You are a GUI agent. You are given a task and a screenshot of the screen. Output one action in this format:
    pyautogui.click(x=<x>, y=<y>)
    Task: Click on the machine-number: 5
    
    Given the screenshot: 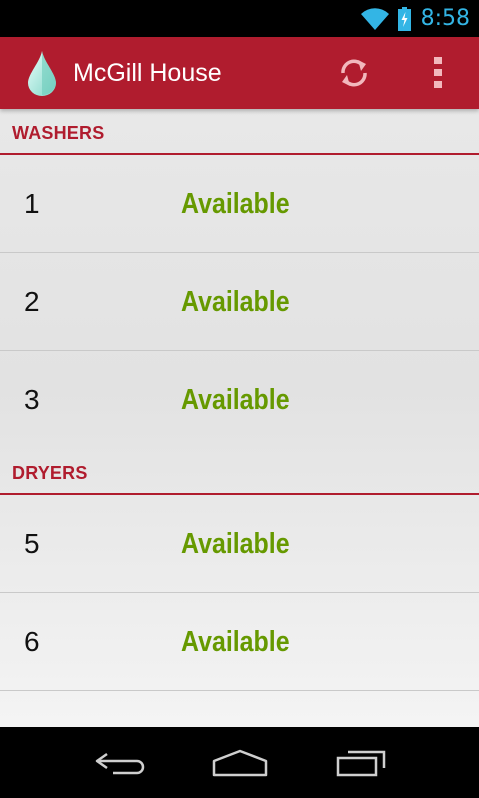 What is the action you would take?
    pyautogui.click(x=32, y=543)
    